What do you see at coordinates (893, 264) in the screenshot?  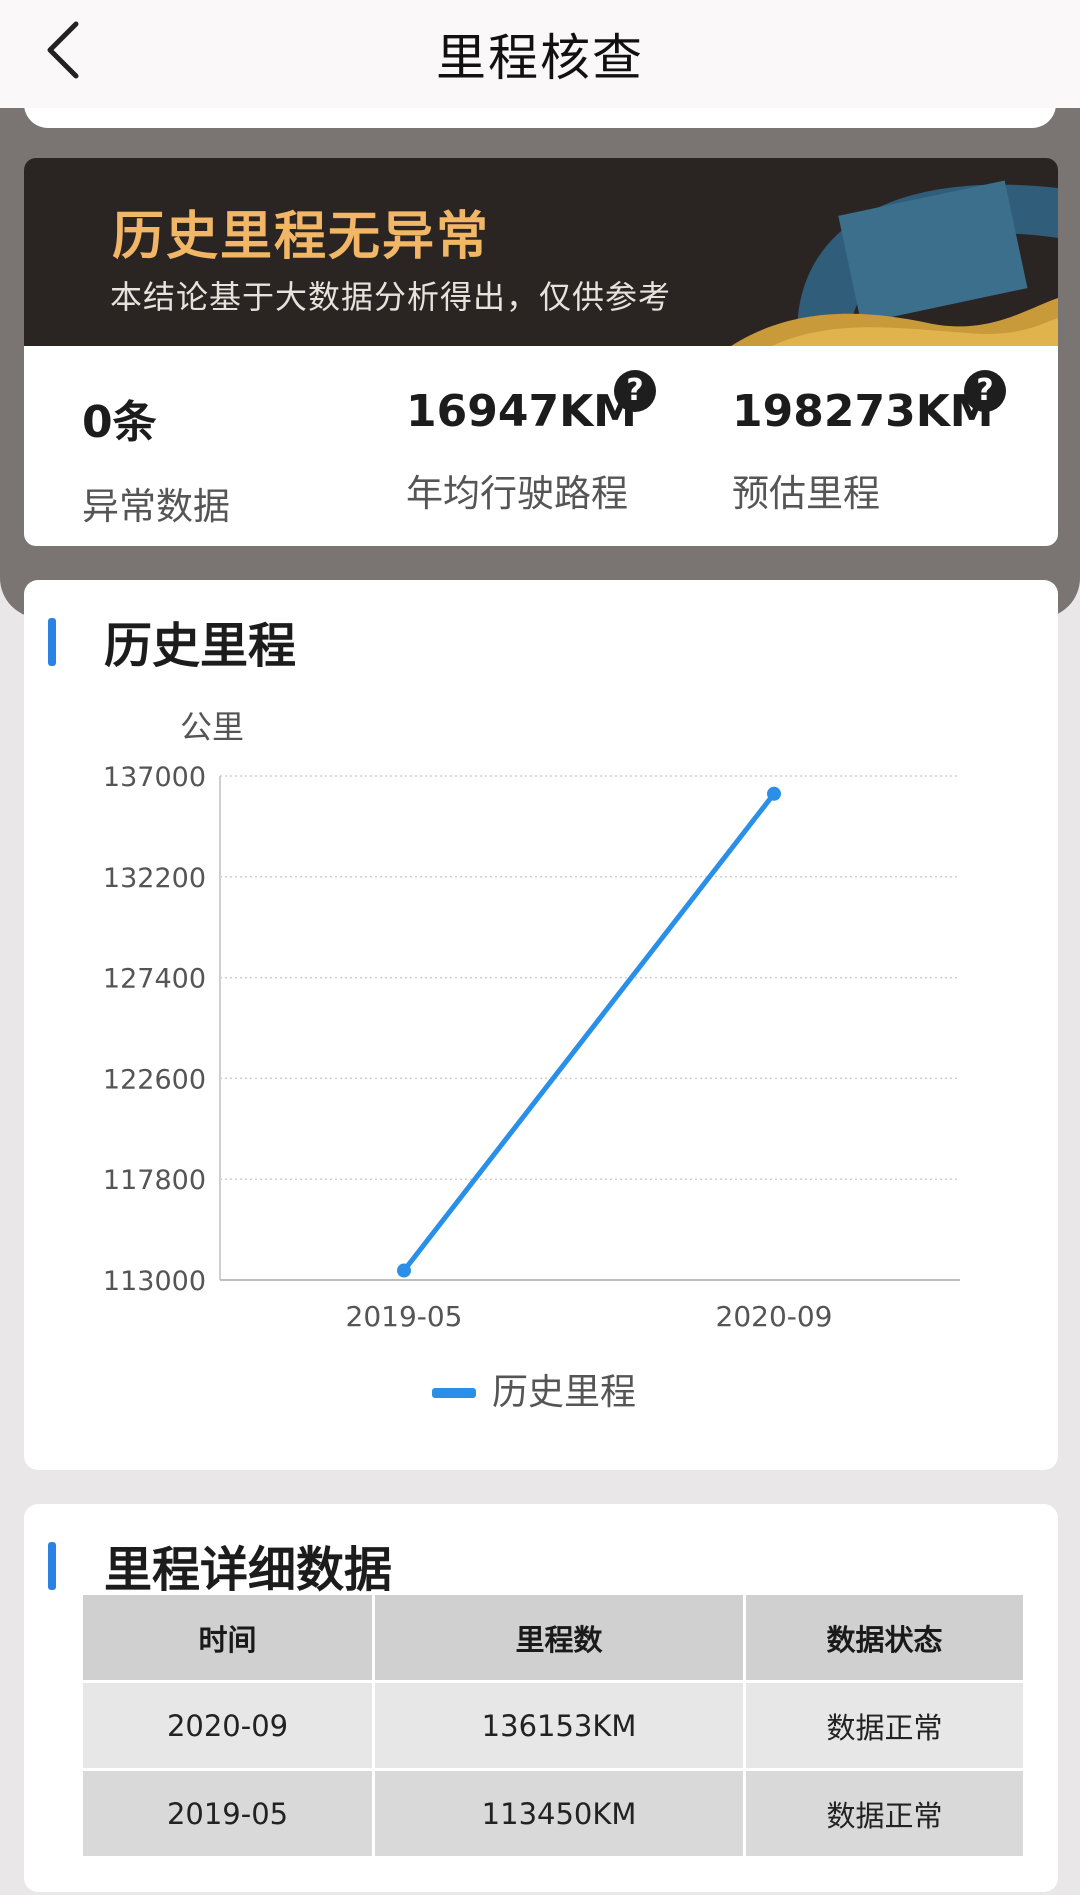 I see `banner-decoration-graphic` at bounding box center [893, 264].